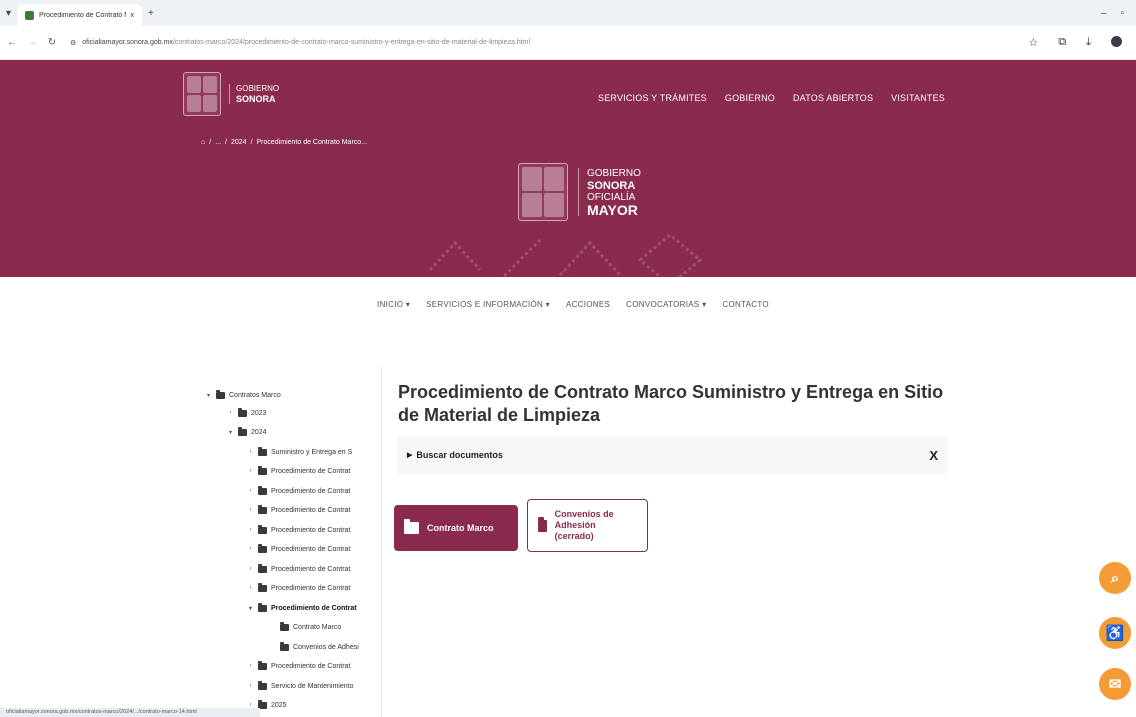 This screenshot has width=1136, height=717. Describe the element at coordinates (299, 452) in the screenshot. I see `tree-node: › Suministro y Entrega en S` at that location.